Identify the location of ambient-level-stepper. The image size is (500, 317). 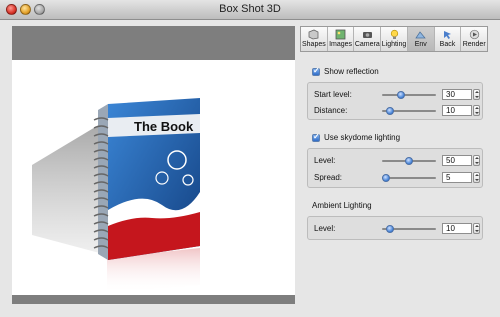
(476, 228).